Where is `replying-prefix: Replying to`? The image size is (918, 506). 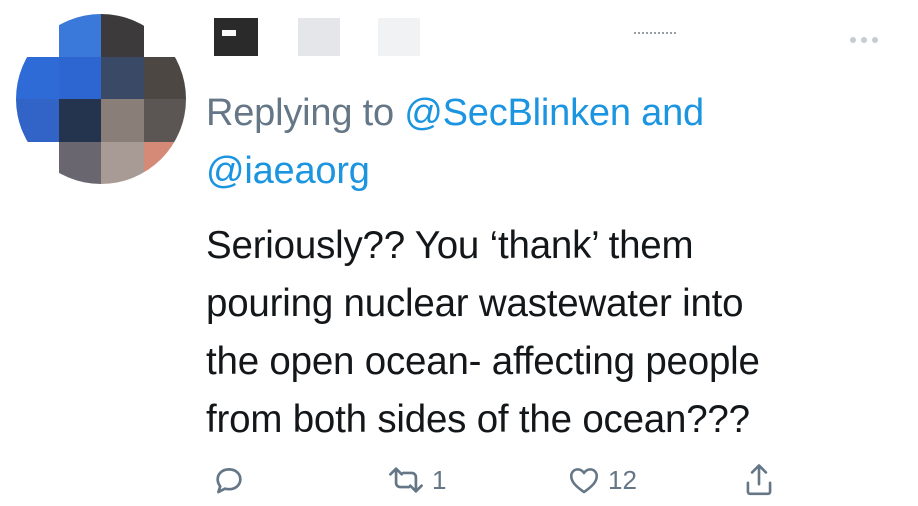 replying-prefix: Replying to is located at coordinates (305, 113).